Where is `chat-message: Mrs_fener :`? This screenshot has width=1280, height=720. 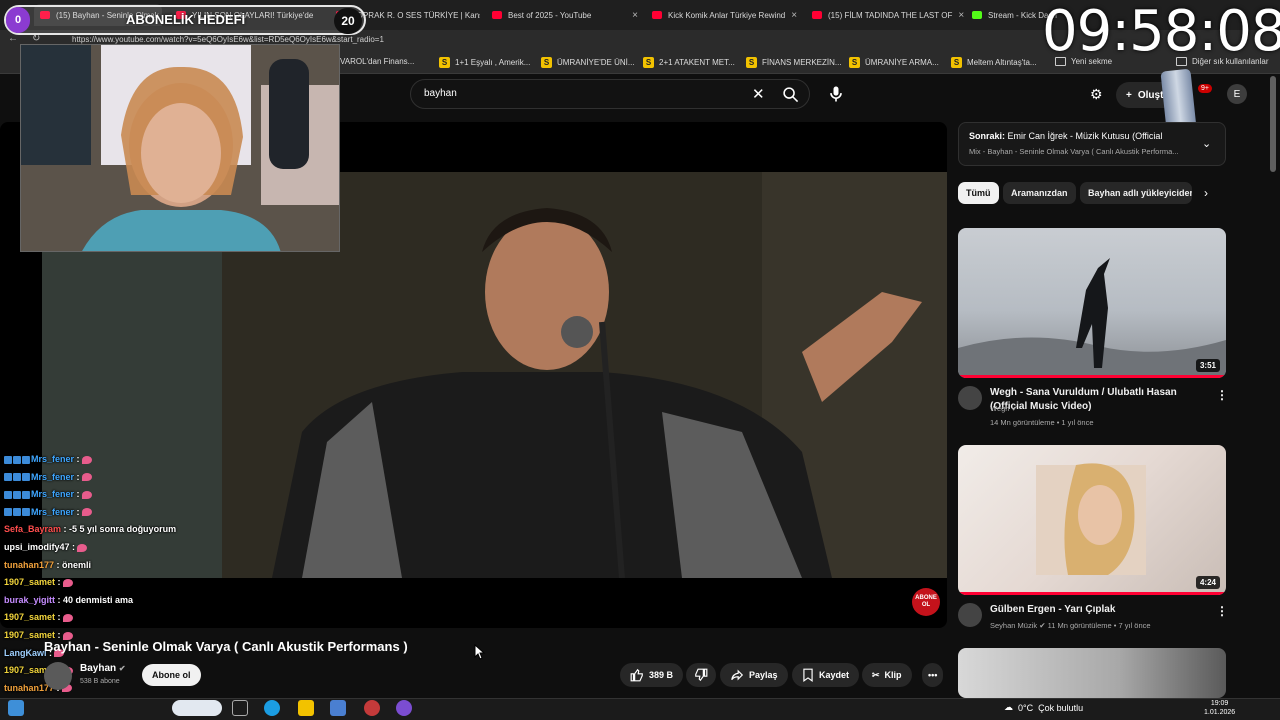
chat-message: Mrs_fener : is located at coordinates (48, 459).